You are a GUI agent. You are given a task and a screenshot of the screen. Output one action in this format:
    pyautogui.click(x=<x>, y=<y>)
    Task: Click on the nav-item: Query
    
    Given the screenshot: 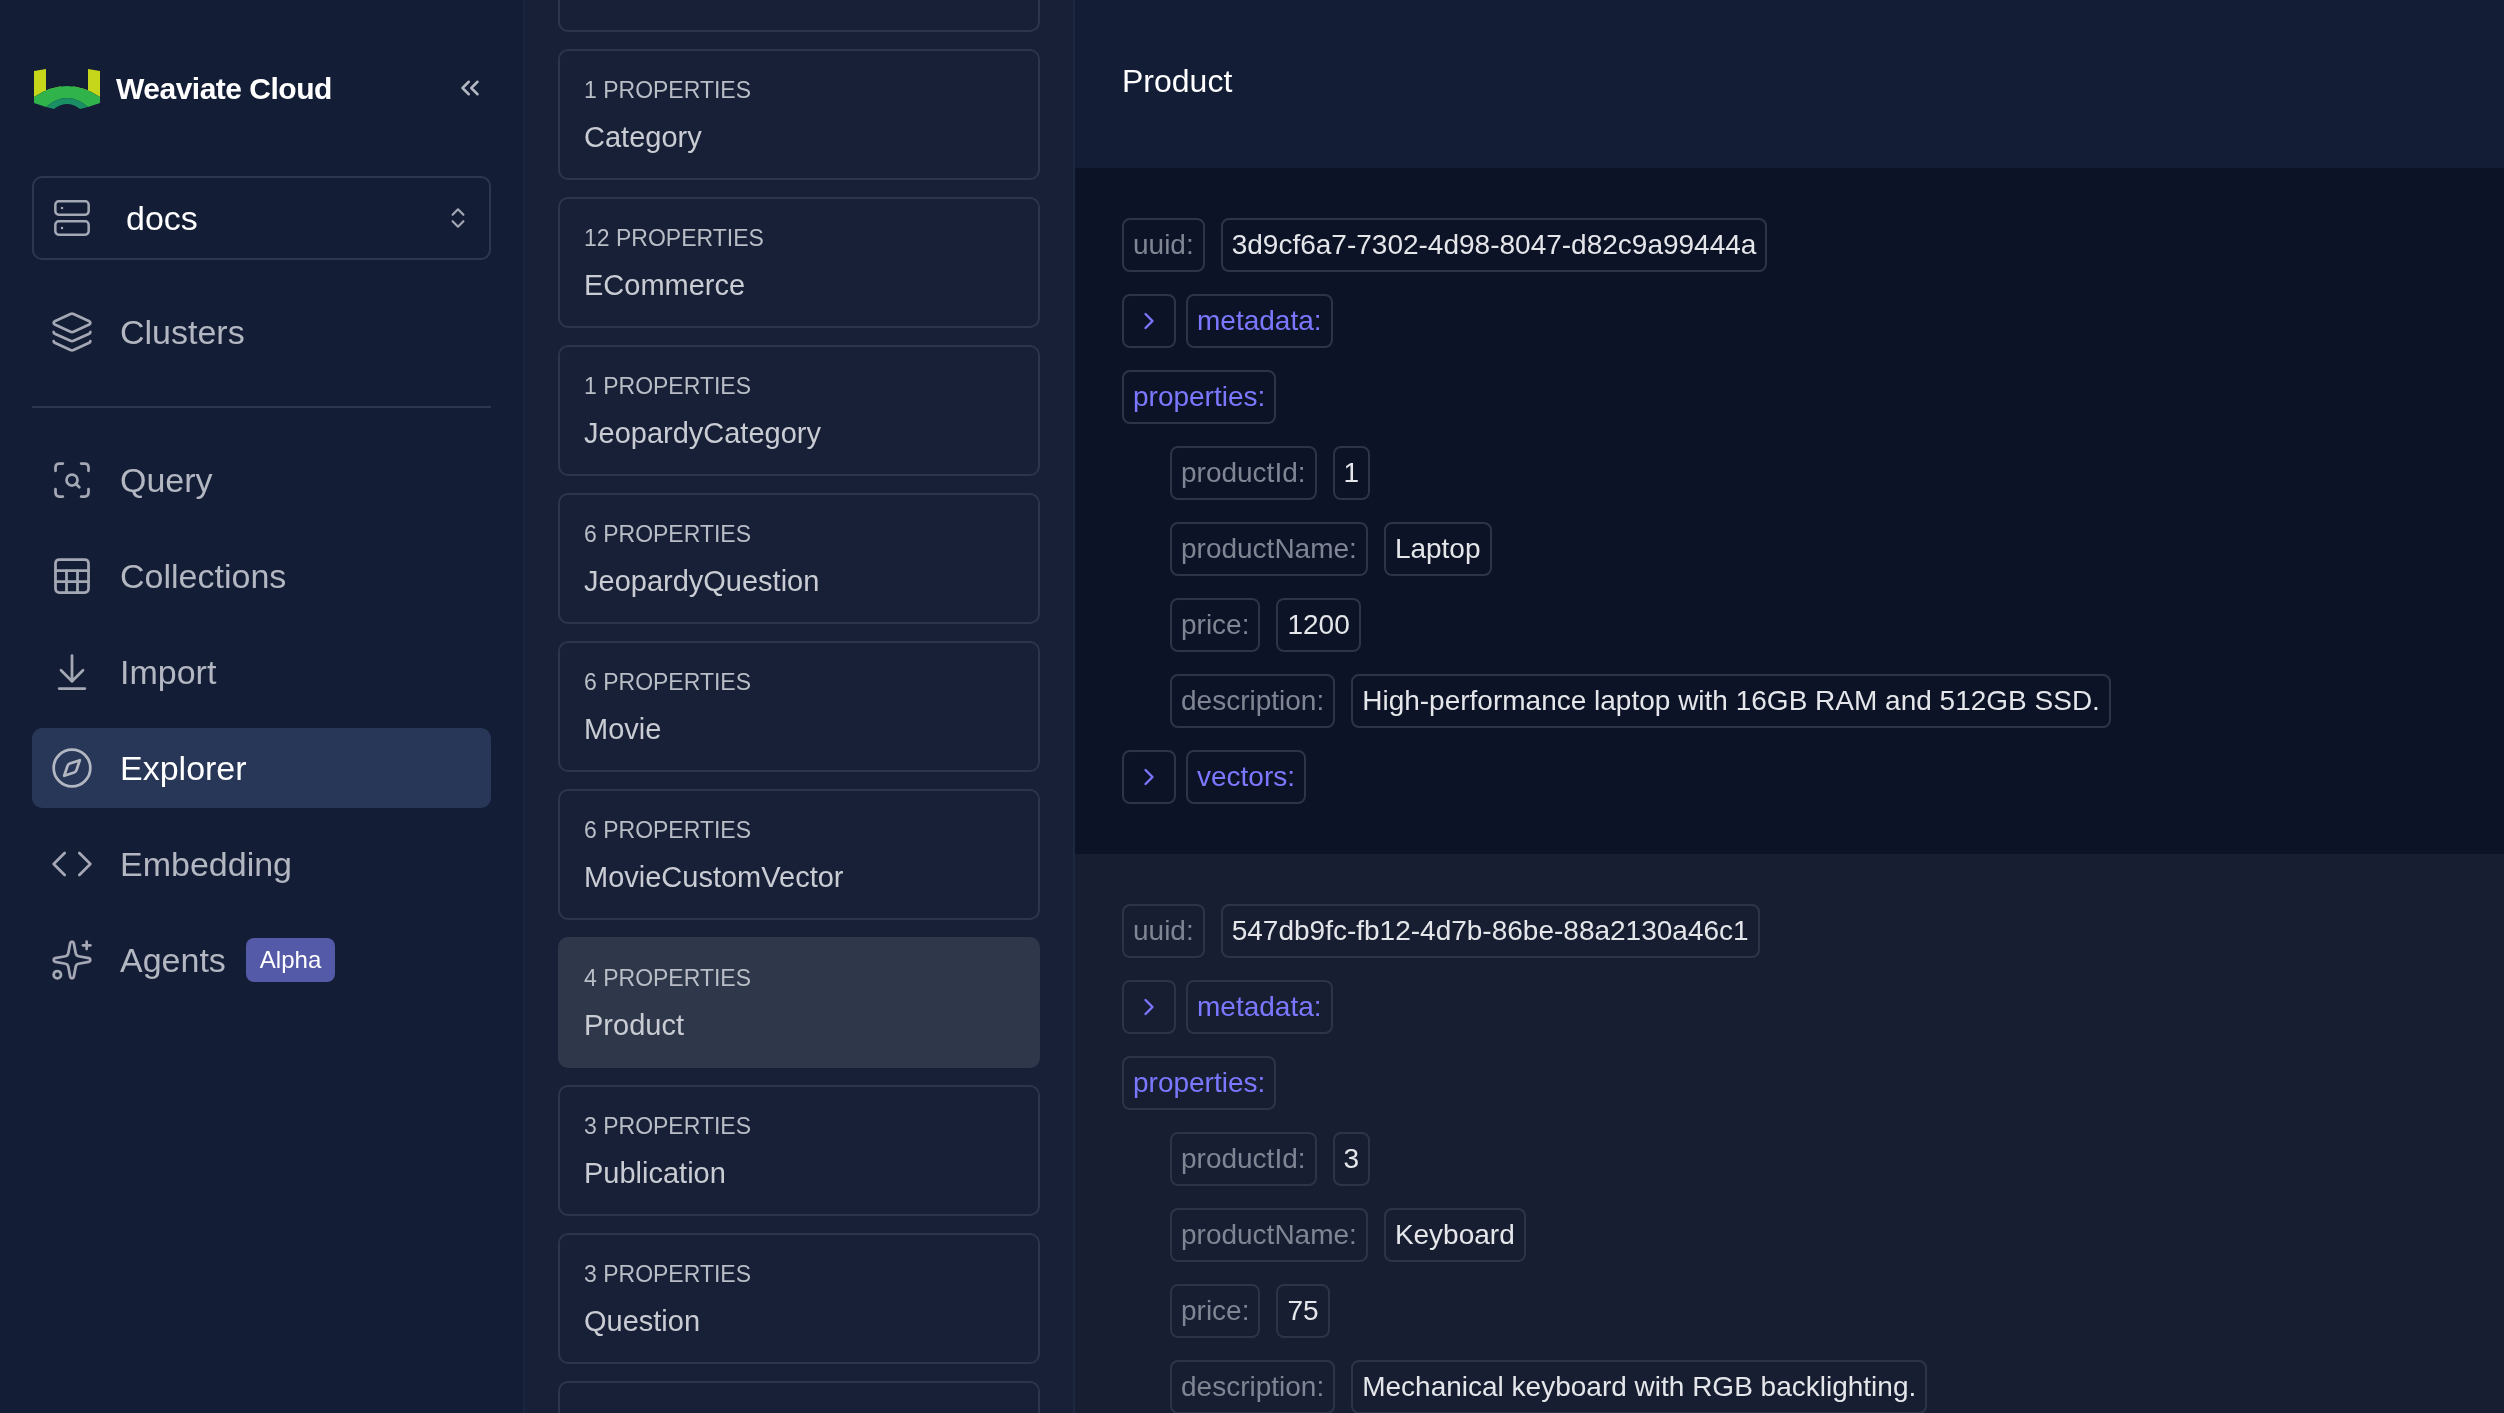 What is the action you would take?
    pyautogui.click(x=261, y=480)
    